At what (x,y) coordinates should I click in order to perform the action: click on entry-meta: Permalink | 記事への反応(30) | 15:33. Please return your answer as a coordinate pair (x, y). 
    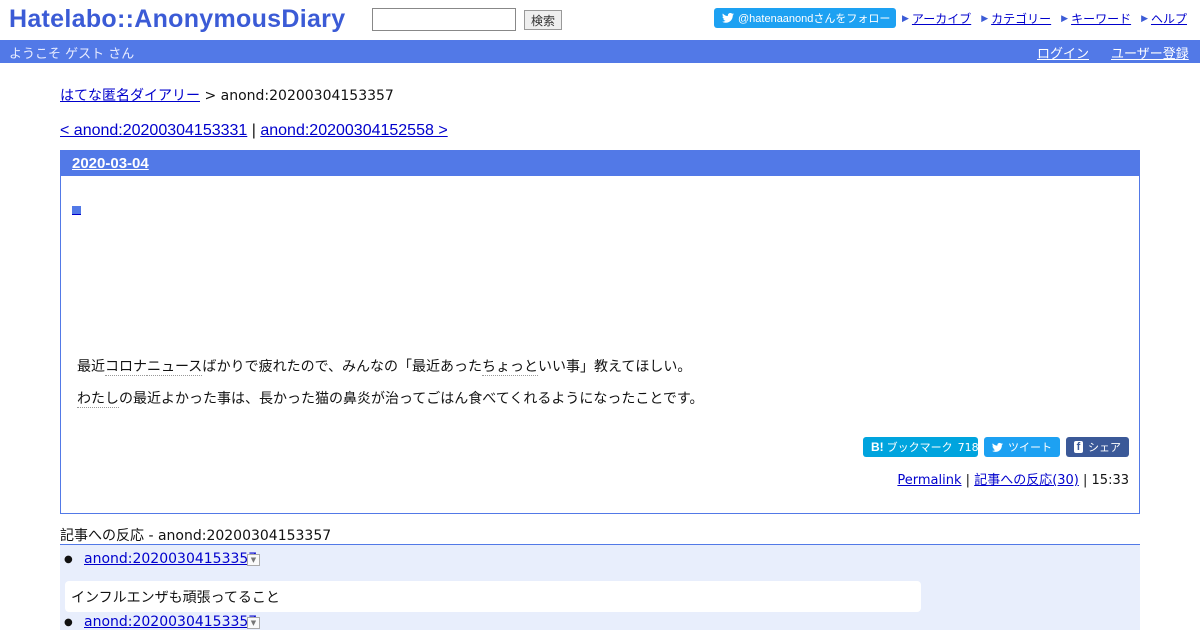
    Looking at the image, I should click on (1013, 480).